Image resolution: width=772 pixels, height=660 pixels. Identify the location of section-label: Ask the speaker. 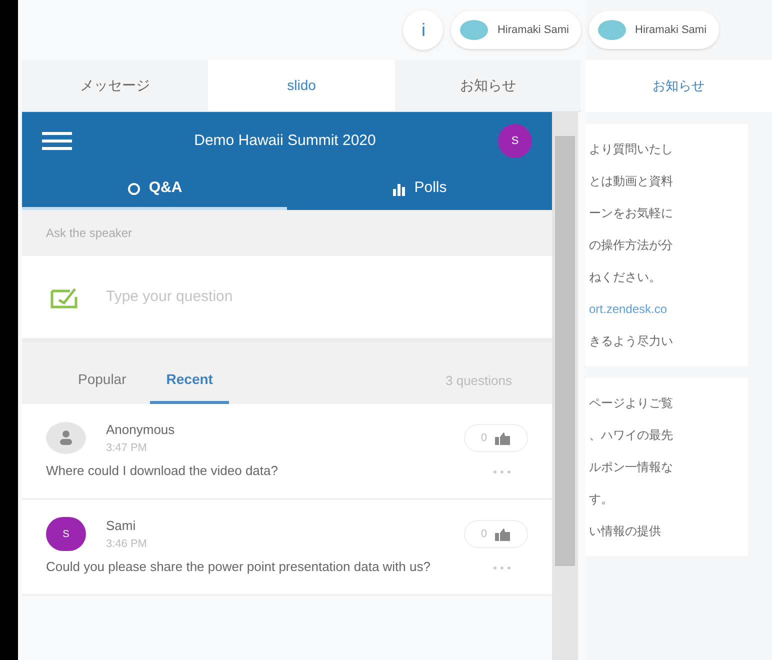
(89, 233).